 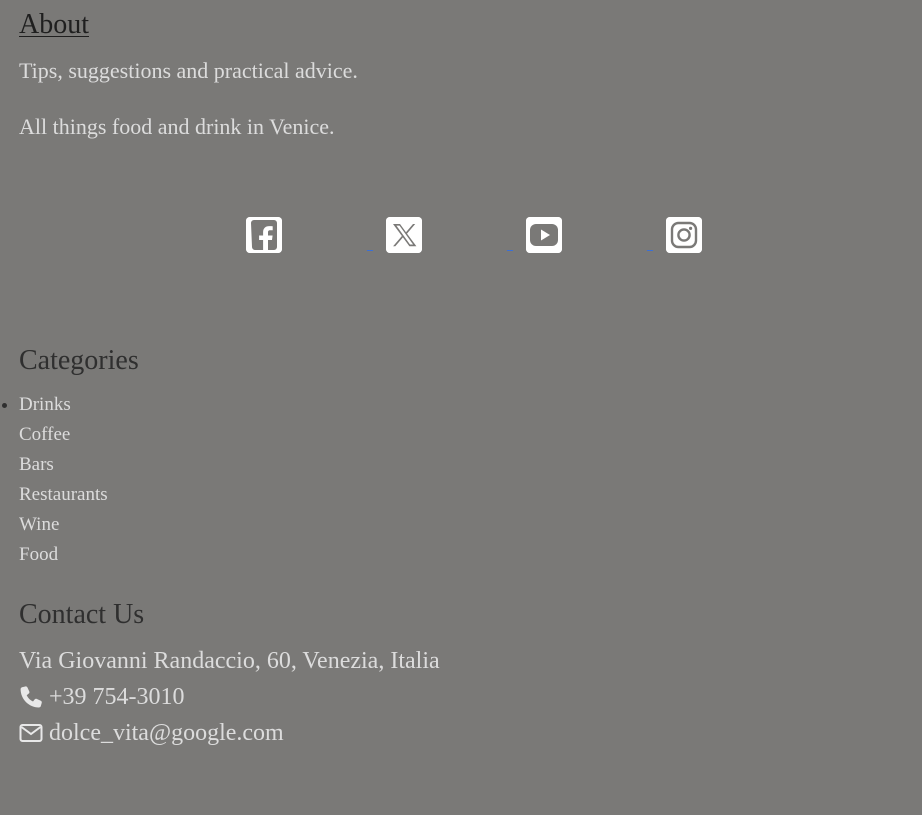 What do you see at coordinates (31, 733) in the screenshot?
I see `envelope-icon` at bounding box center [31, 733].